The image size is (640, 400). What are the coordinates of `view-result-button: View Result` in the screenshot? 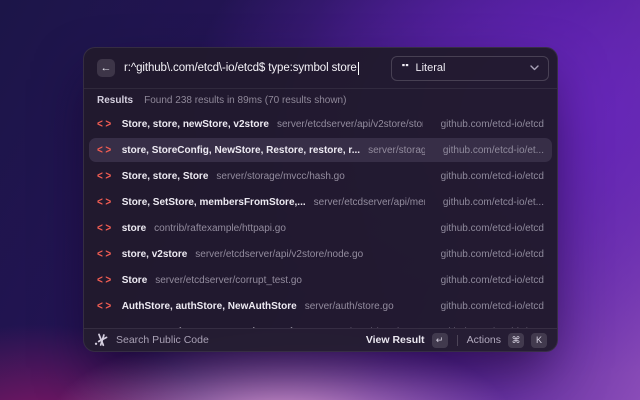 It's located at (395, 340).